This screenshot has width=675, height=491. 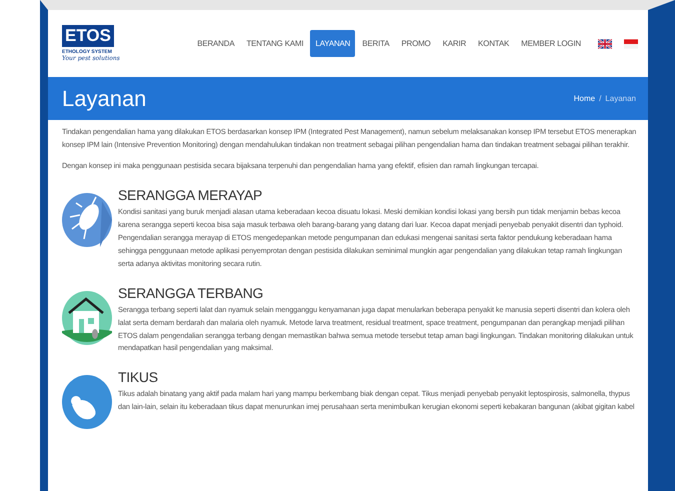 What do you see at coordinates (620, 98) in the screenshot?
I see `breadcrumb-current: Layanan` at bounding box center [620, 98].